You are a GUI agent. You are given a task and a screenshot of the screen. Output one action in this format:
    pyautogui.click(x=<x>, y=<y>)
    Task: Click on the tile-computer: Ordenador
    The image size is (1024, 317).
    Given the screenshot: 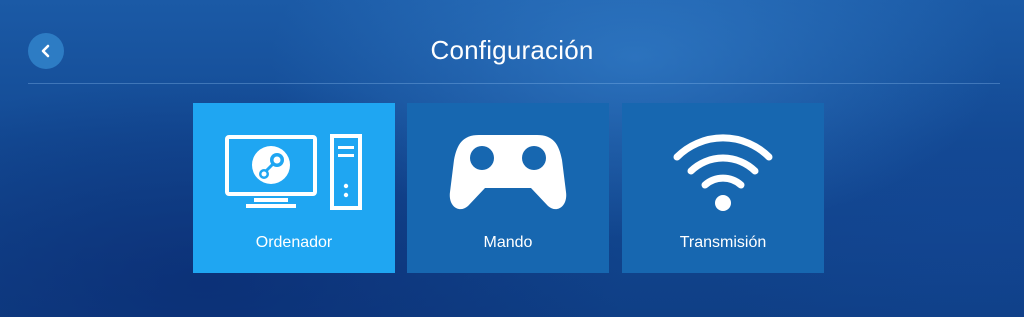 What is the action you would take?
    pyautogui.click(x=294, y=188)
    